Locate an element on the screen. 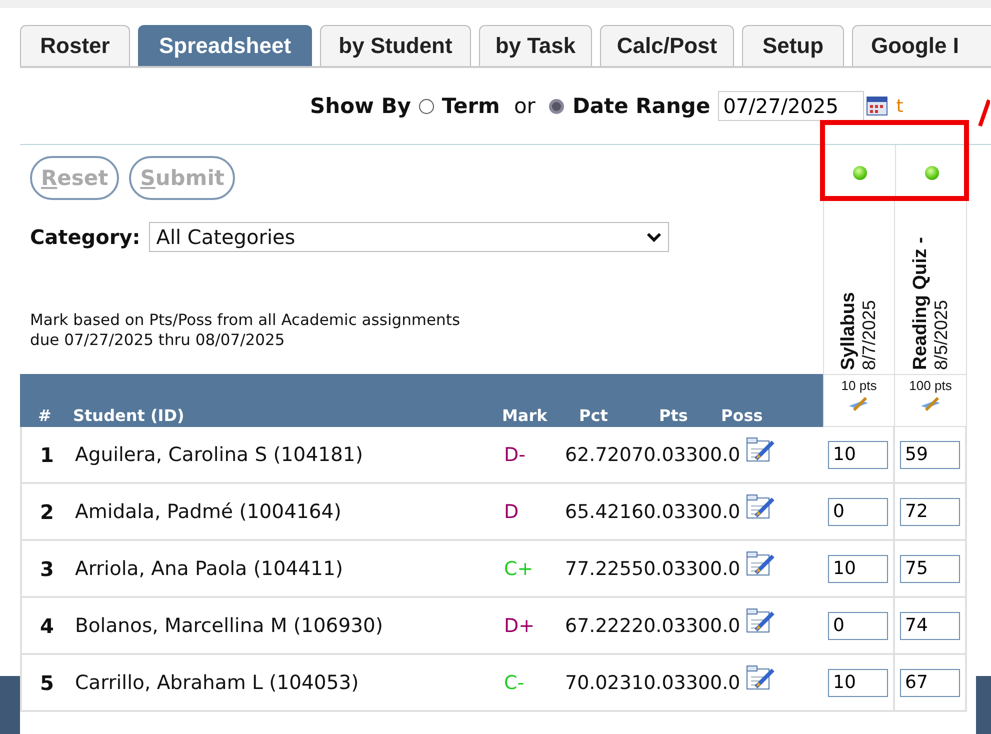 The width and height of the screenshot is (991, 734). calendar-icon is located at coordinates (877, 106).